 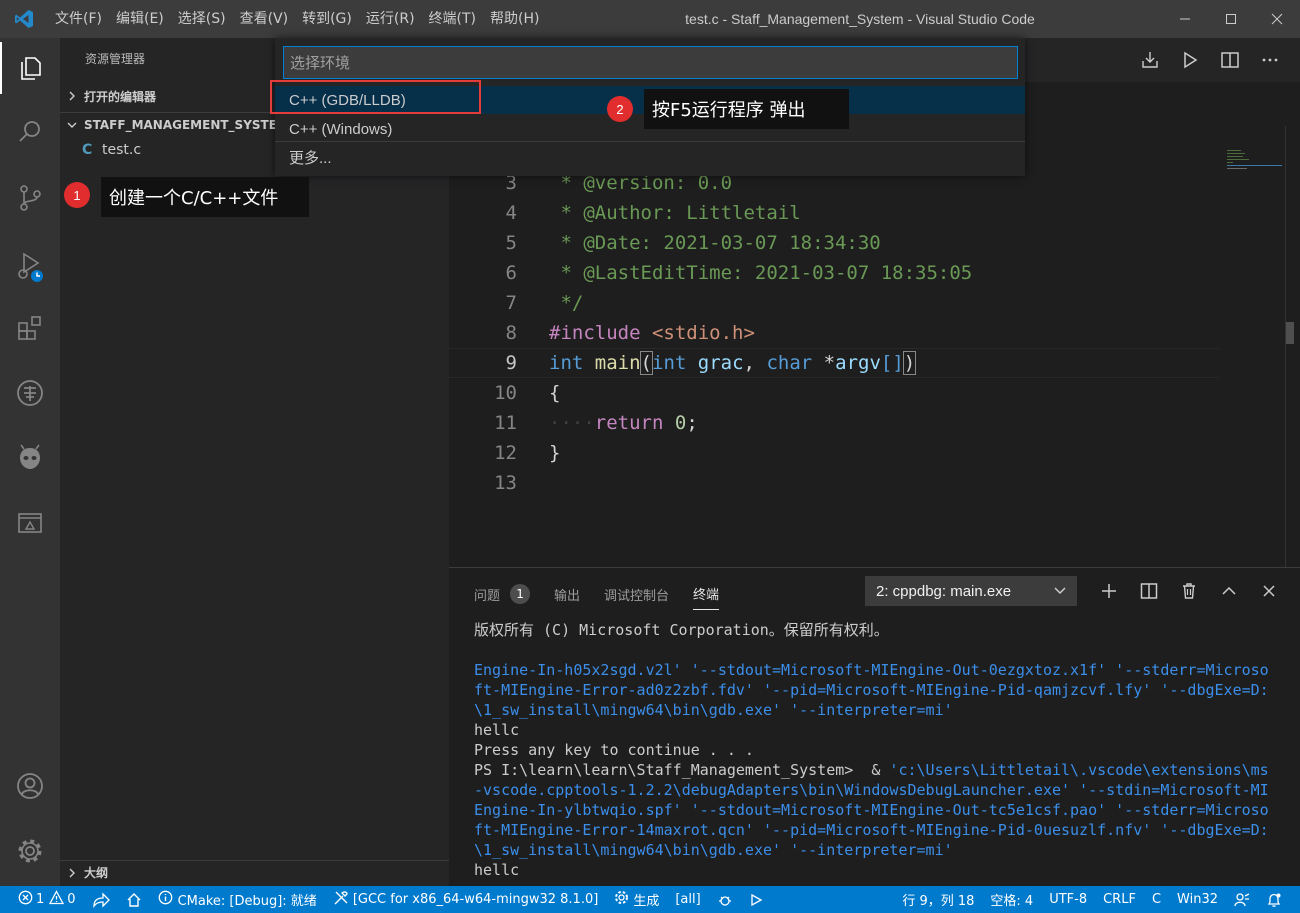 I want to click on explorer-icon, so click(x=30, y=68).